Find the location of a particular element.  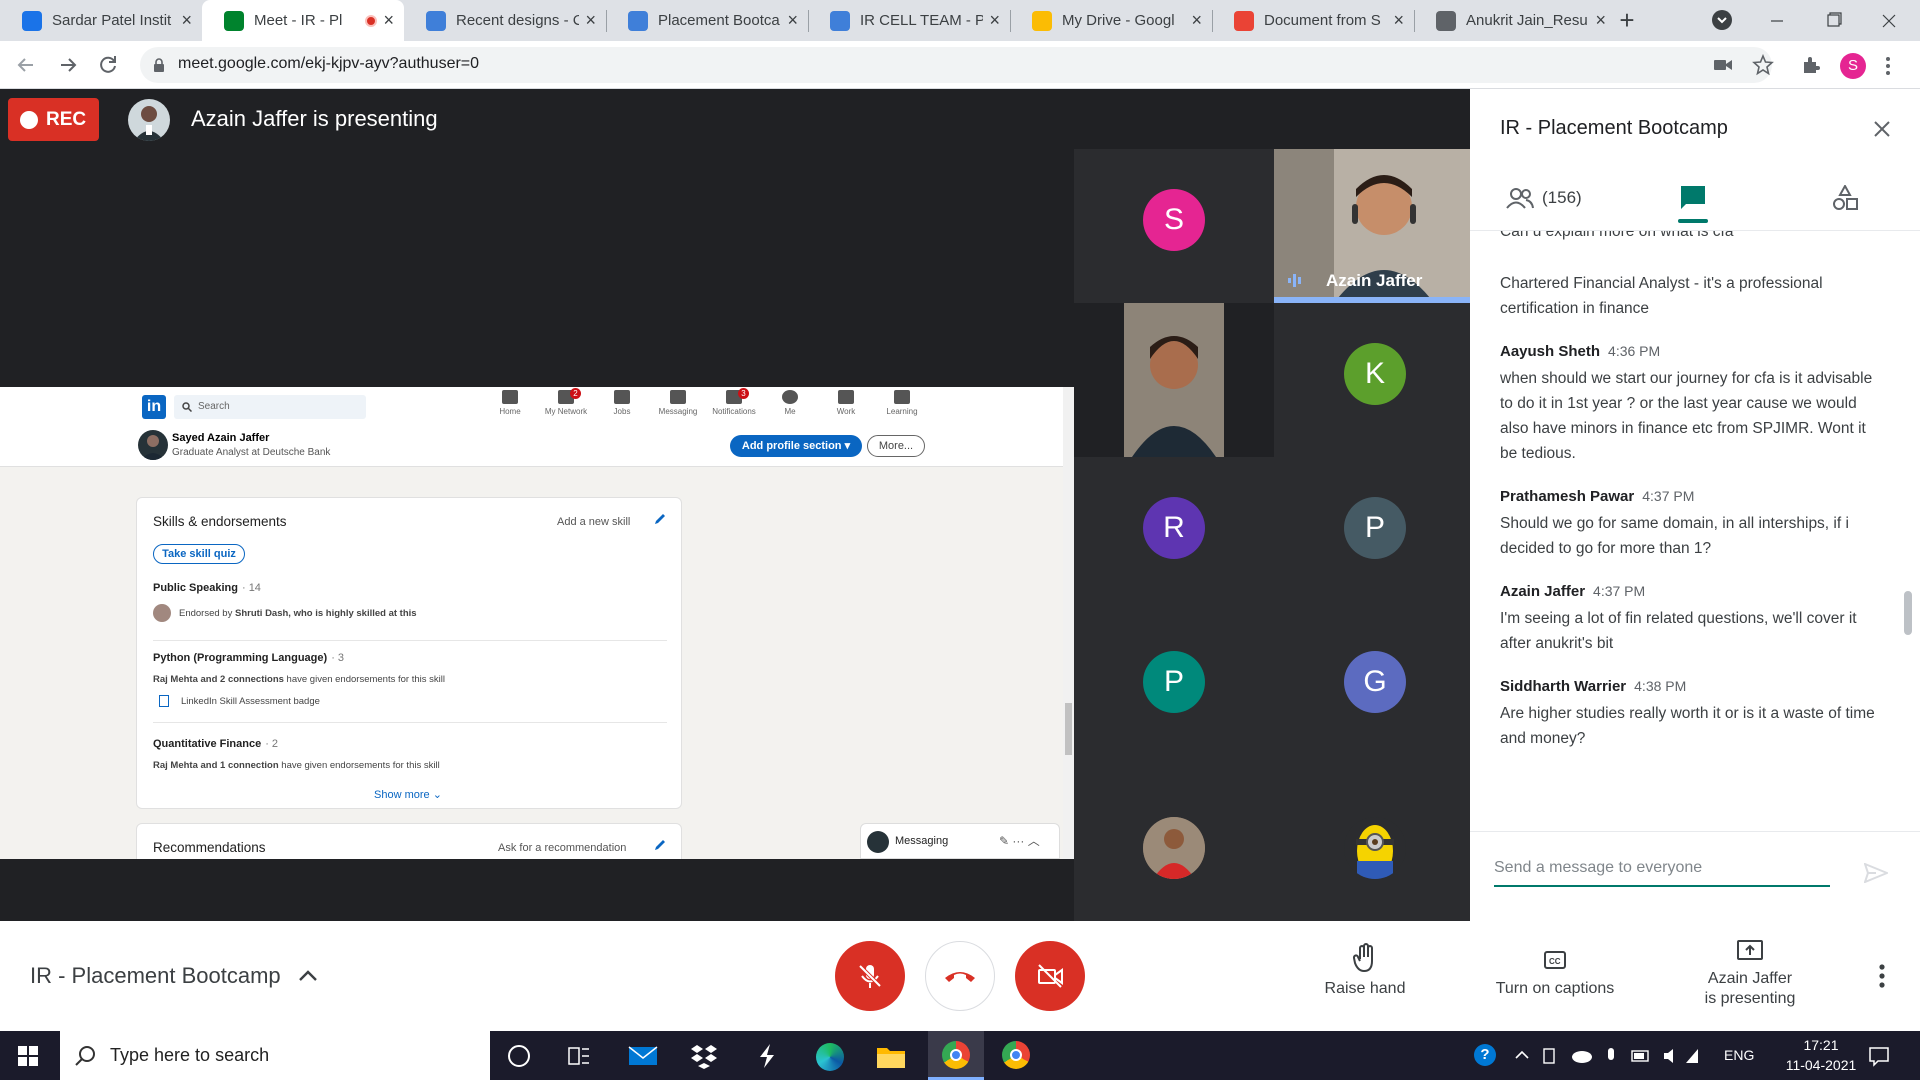

mail-app-icon is located at coordinates (643, 1056).